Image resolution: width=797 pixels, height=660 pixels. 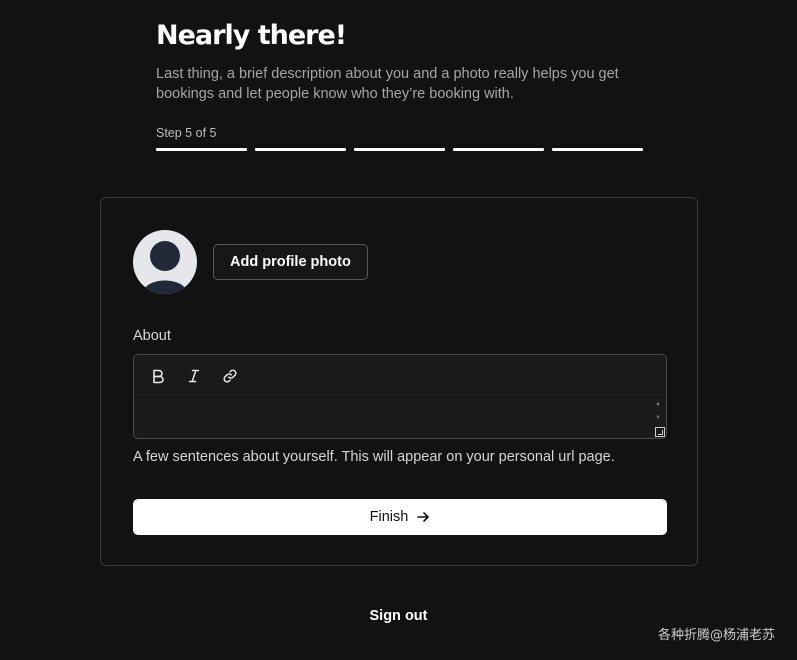 I want to click on link-icon, so click(x=230, y=376).